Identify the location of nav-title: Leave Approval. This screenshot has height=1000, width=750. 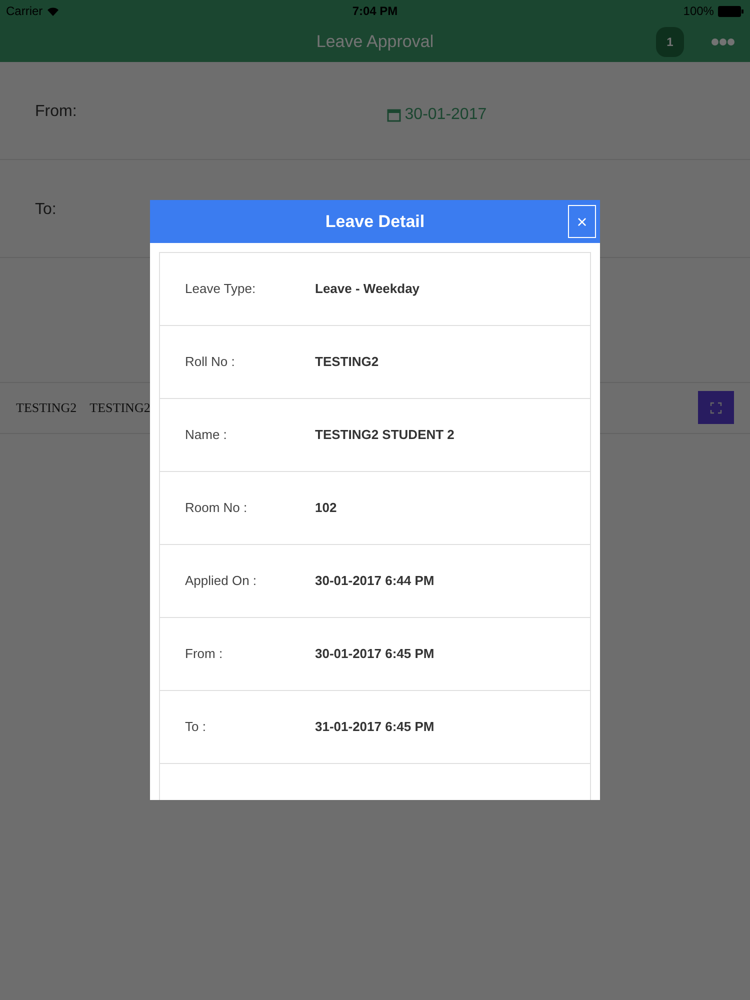
(375, 42).